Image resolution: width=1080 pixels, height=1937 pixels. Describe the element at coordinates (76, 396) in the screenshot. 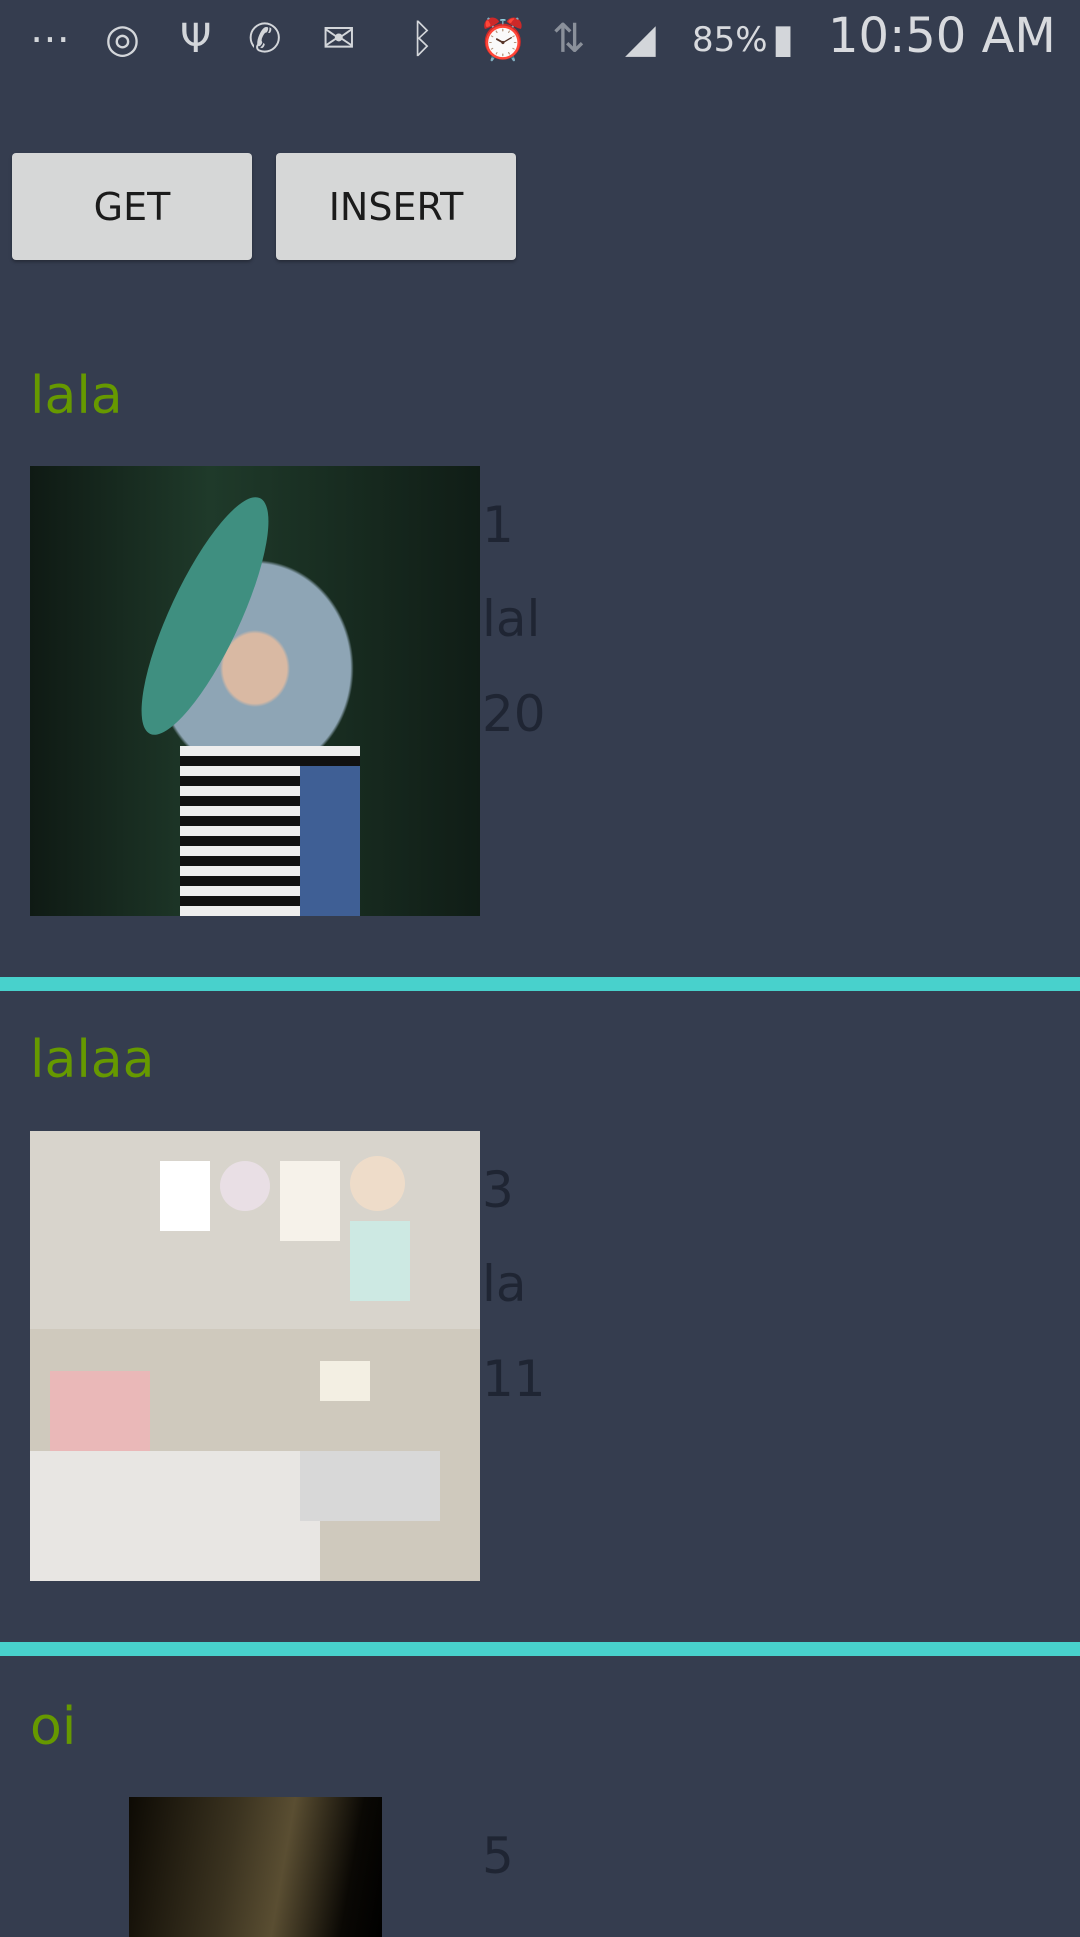

I see `item-title: lala` at that location.